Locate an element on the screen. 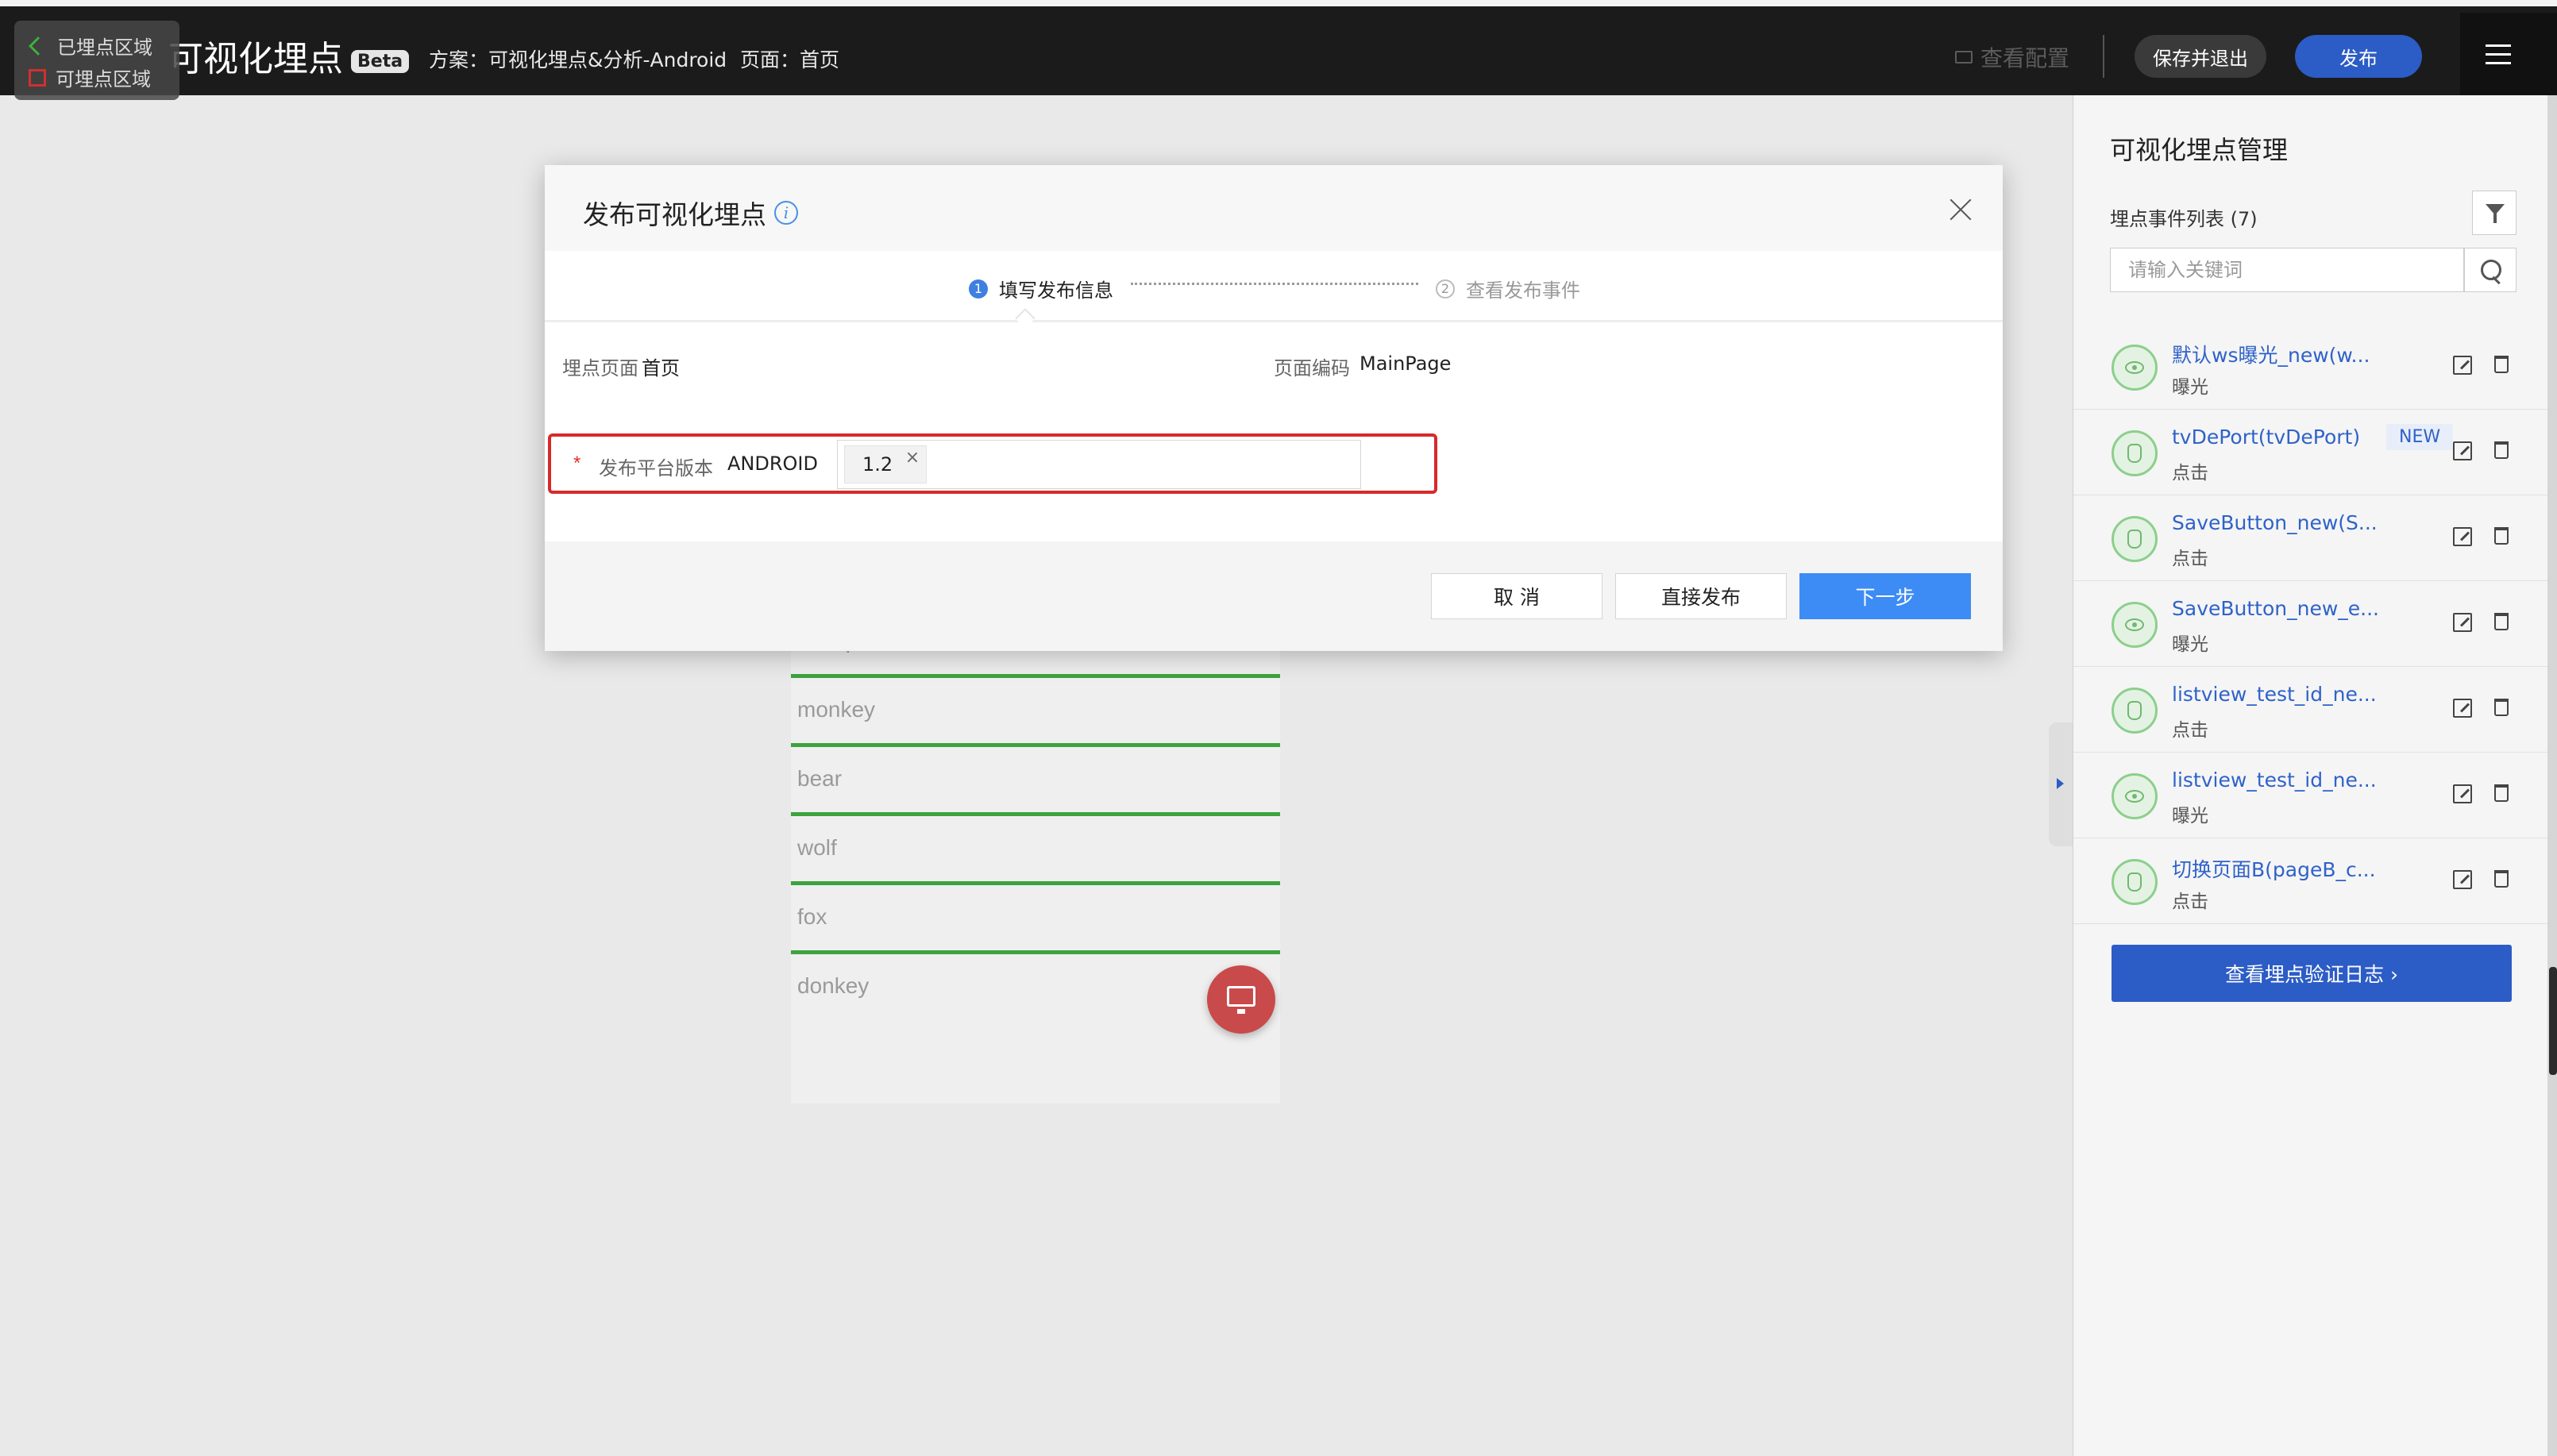 This screenshot has height=1456, width=2557. list-item: donkey is located at coordinates (1035, 988).